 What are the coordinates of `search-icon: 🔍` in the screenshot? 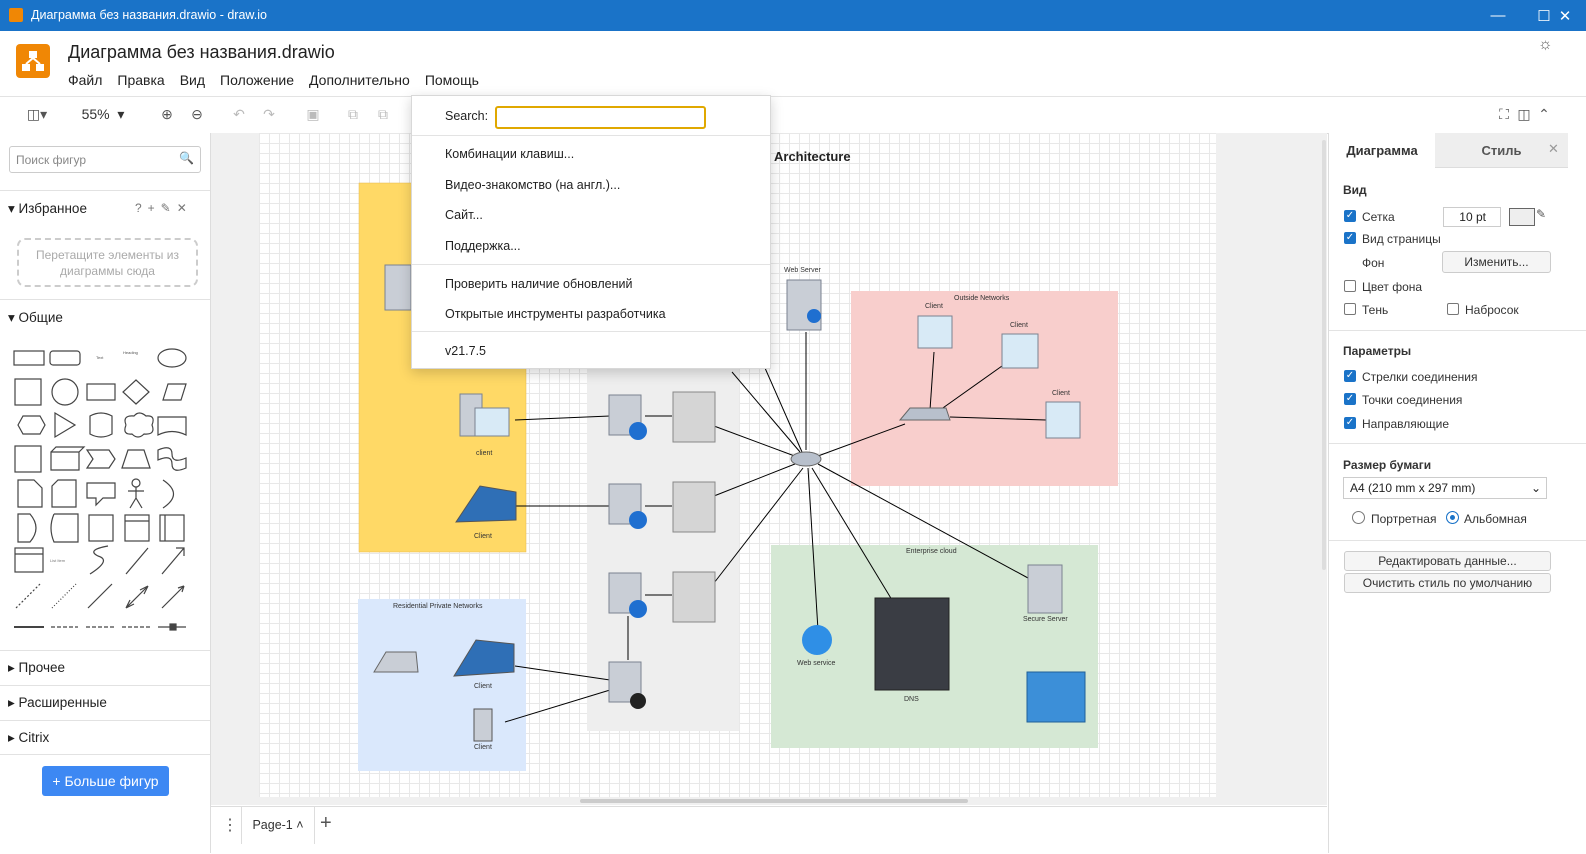 It's located at (186, 158).